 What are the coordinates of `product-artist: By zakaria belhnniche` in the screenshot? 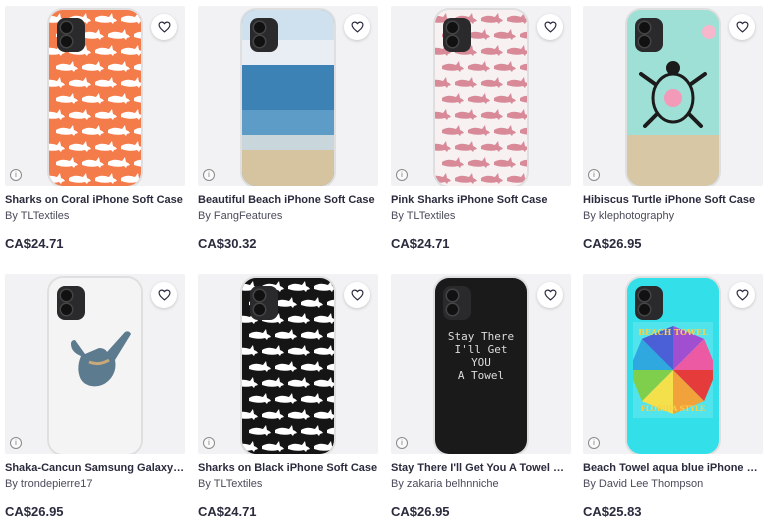 It's located at (481, 484).